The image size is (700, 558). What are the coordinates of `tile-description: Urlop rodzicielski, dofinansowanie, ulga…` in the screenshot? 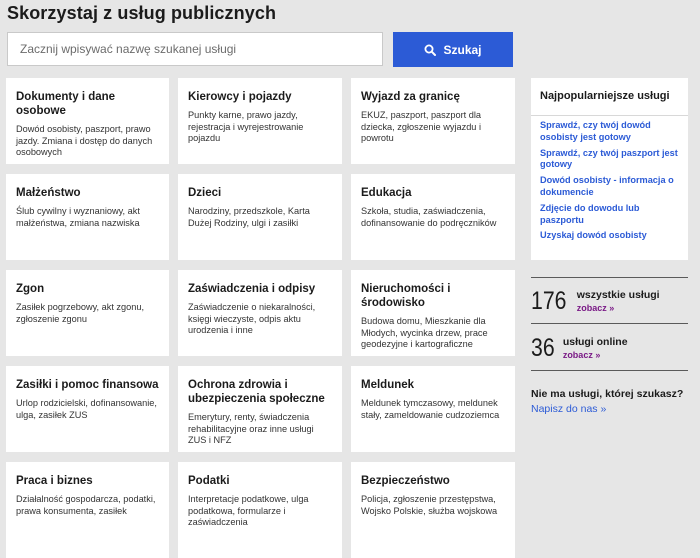 It's located at (86, 409).